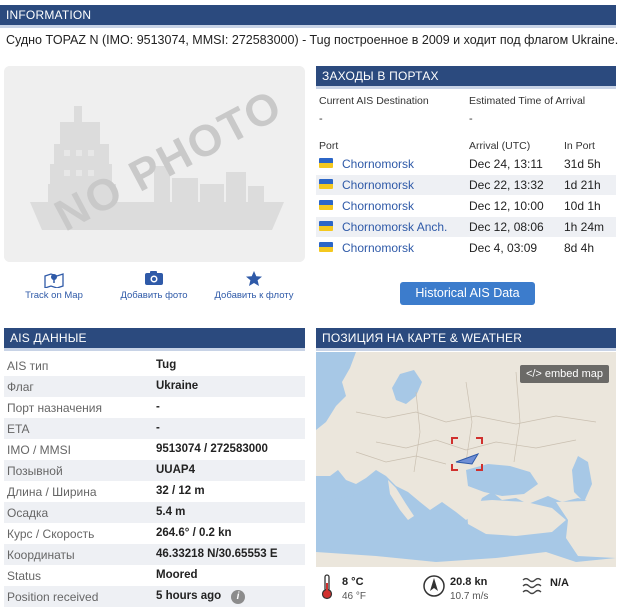 The image size is (640, 608). What do you see at coordinates (527, 101) in the screenshot?
I see `eta-label: Estimated Time of Arrival` at bounding box center [527, 101].